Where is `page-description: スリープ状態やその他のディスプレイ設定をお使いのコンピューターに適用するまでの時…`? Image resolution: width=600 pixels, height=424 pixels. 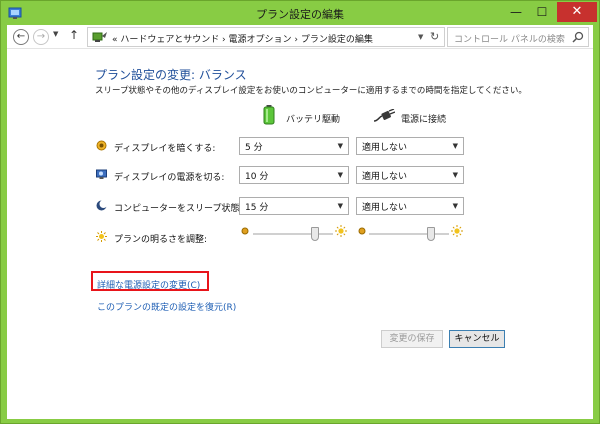
page-description: スリープ状態やその他のディスプレイ設定をお使いのコンピューターに適用するまでの時… is located at coordinates (311, 91).